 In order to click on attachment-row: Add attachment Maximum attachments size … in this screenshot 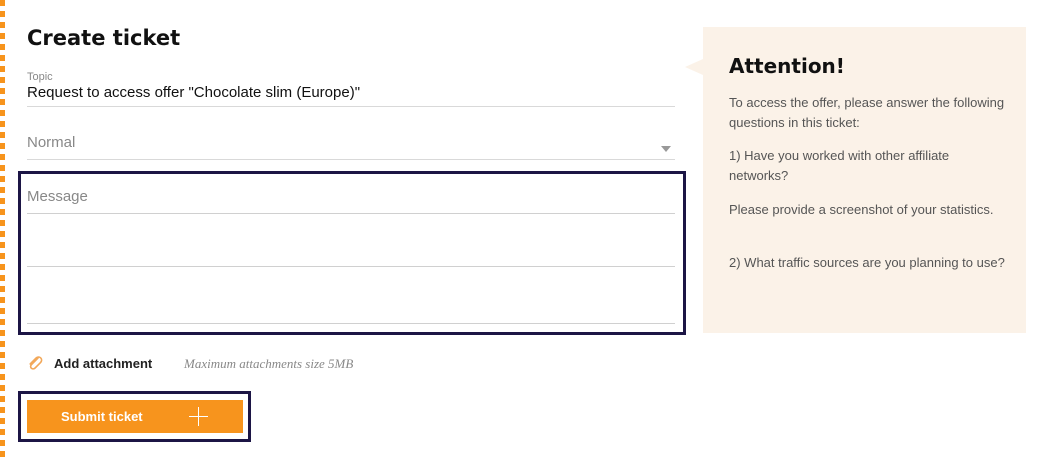, I will do `click(277, 363)`.